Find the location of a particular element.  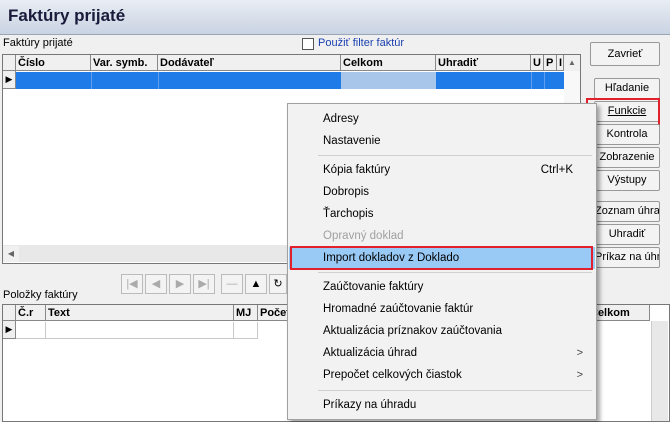

menu-item-dobropis: Dobropis is located at coordinates (442, 192).